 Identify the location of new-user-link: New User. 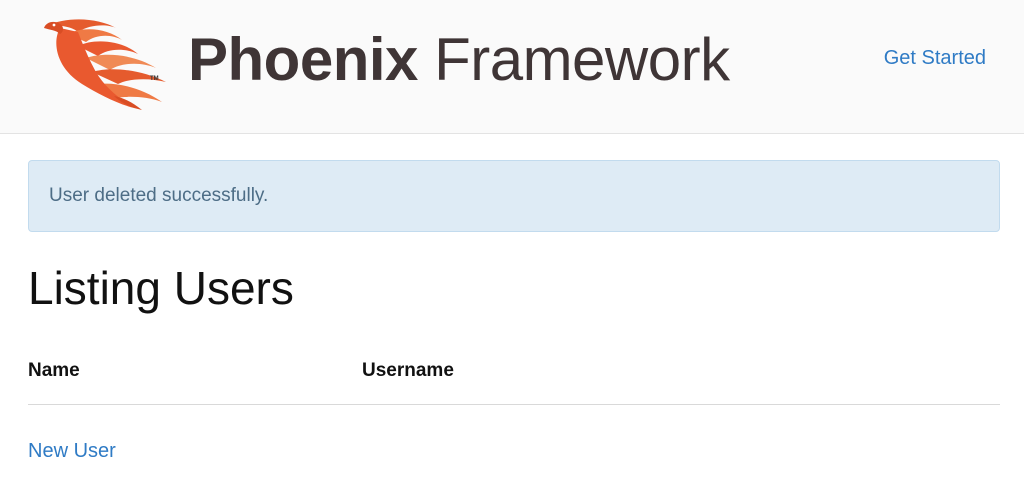
(72, 451).